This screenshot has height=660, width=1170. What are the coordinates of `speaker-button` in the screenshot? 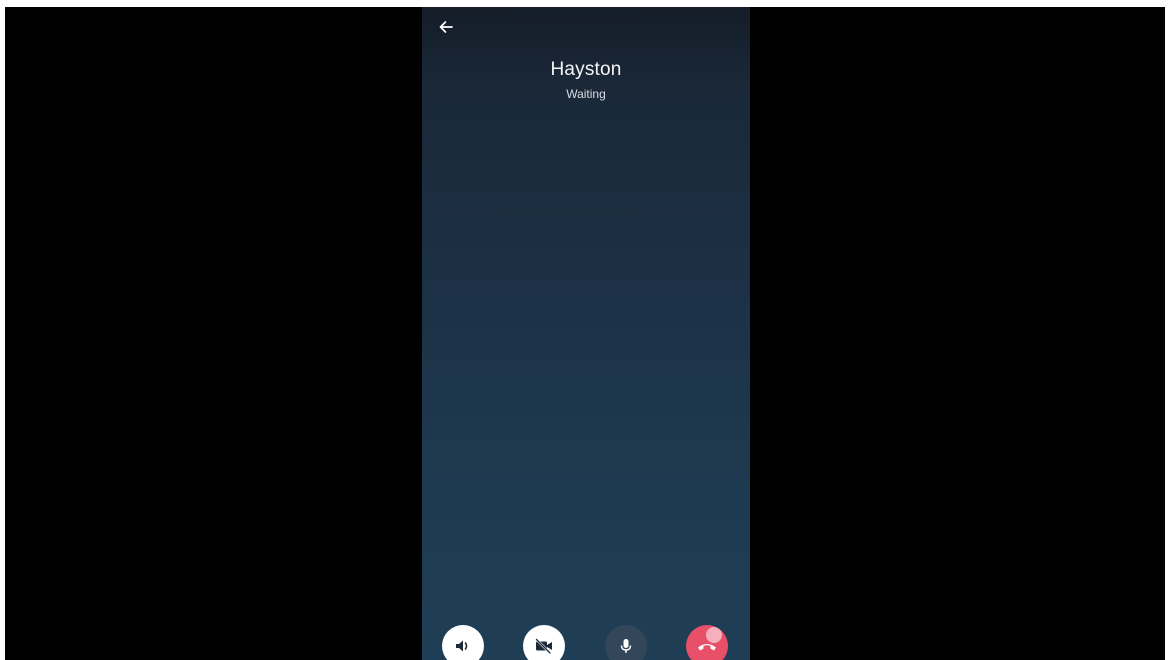 It's located at (463, 642).